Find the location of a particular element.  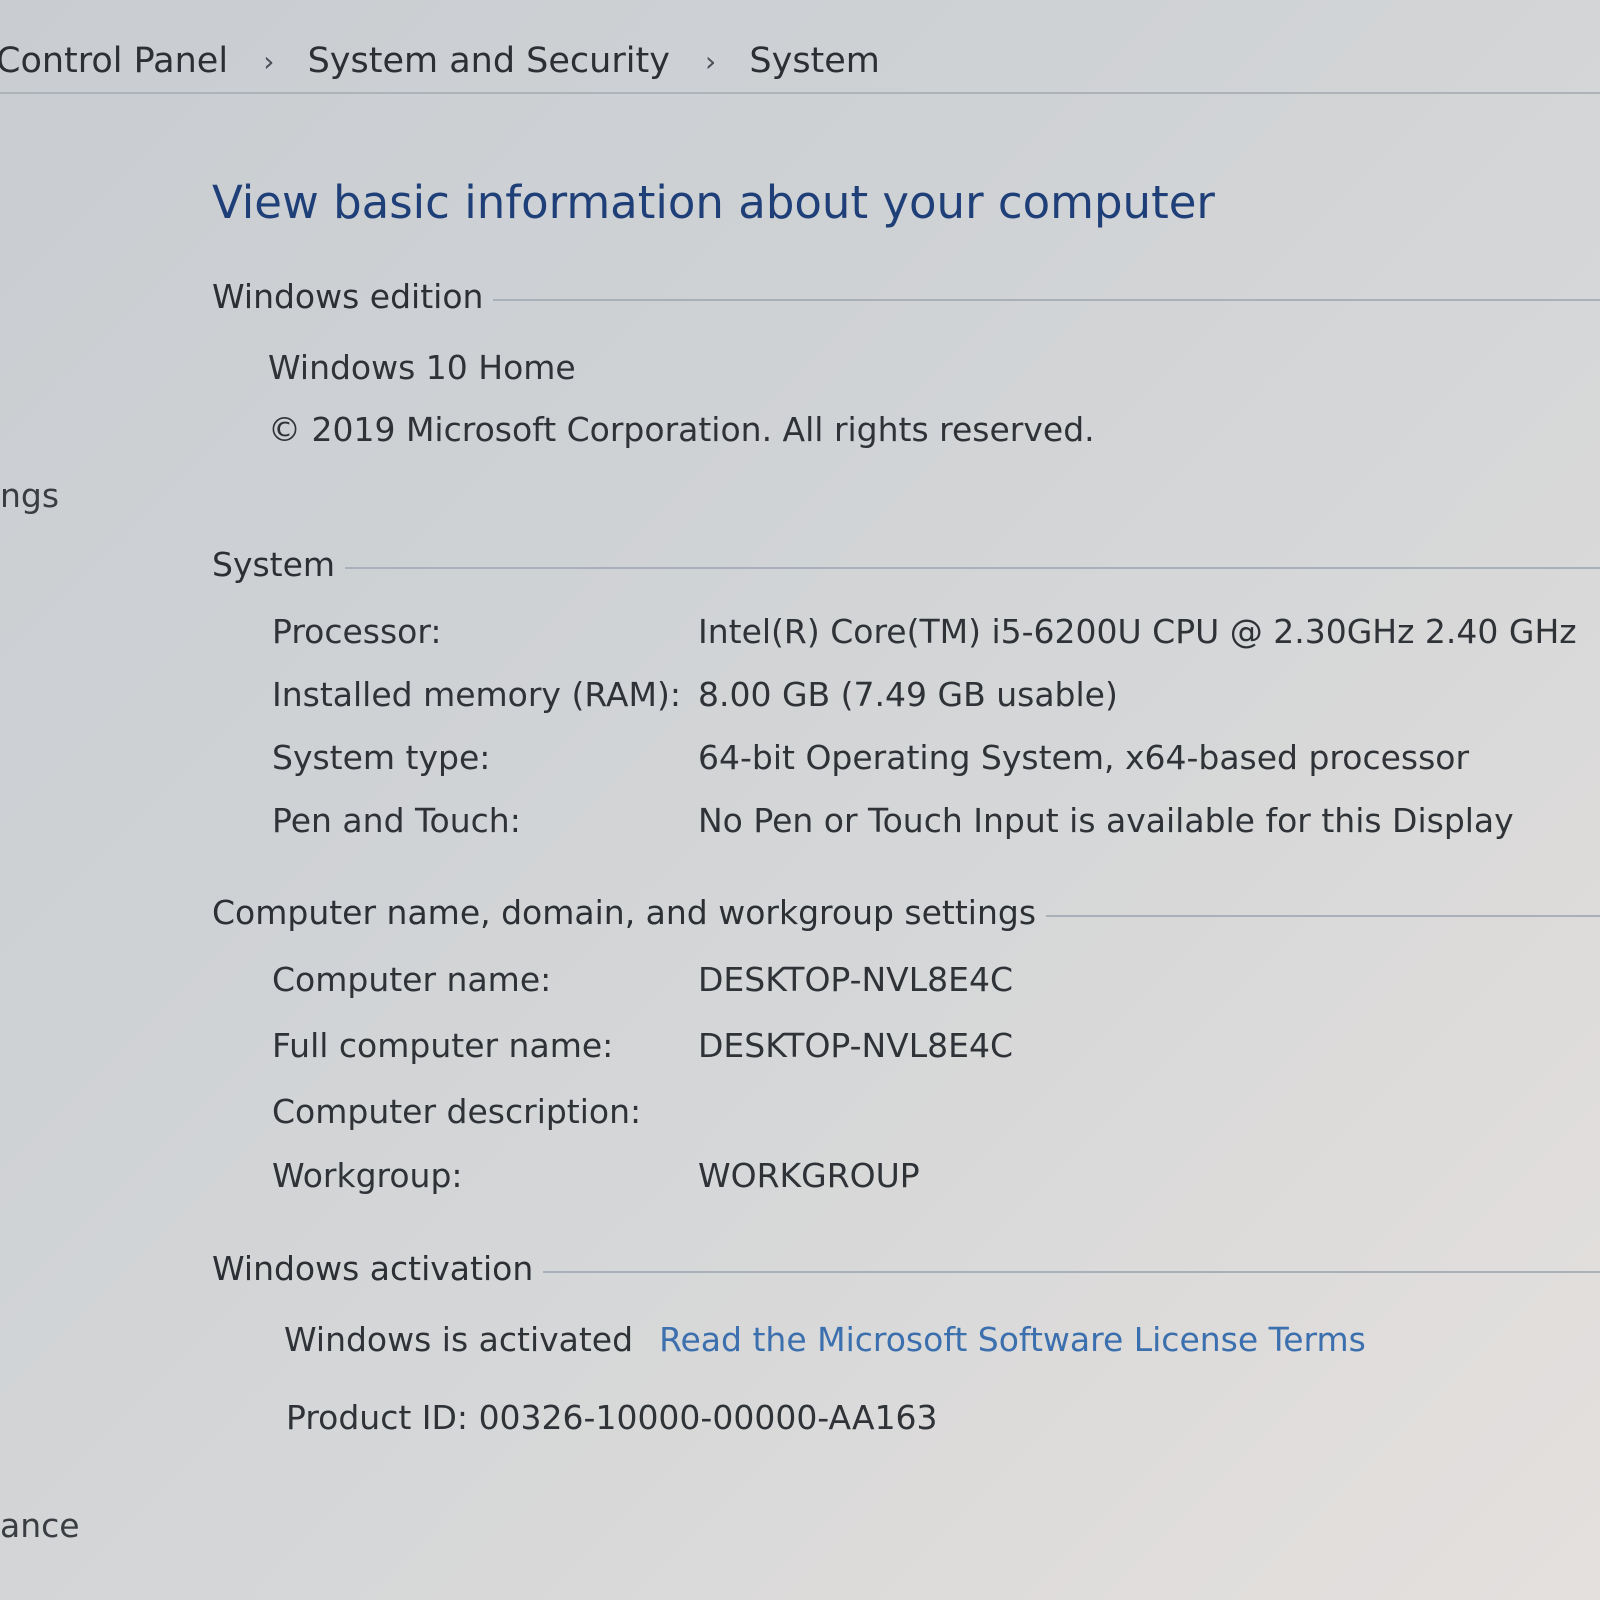

info-label: System type: is located at coordinates (381, 757).